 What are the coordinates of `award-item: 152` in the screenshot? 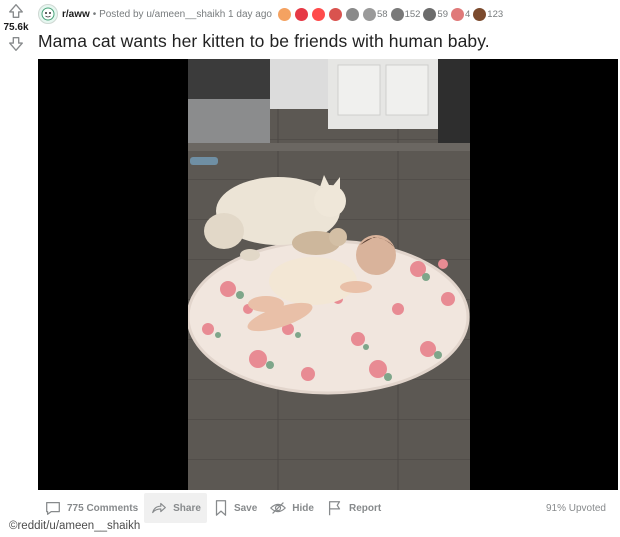 It's located at (405, 14).